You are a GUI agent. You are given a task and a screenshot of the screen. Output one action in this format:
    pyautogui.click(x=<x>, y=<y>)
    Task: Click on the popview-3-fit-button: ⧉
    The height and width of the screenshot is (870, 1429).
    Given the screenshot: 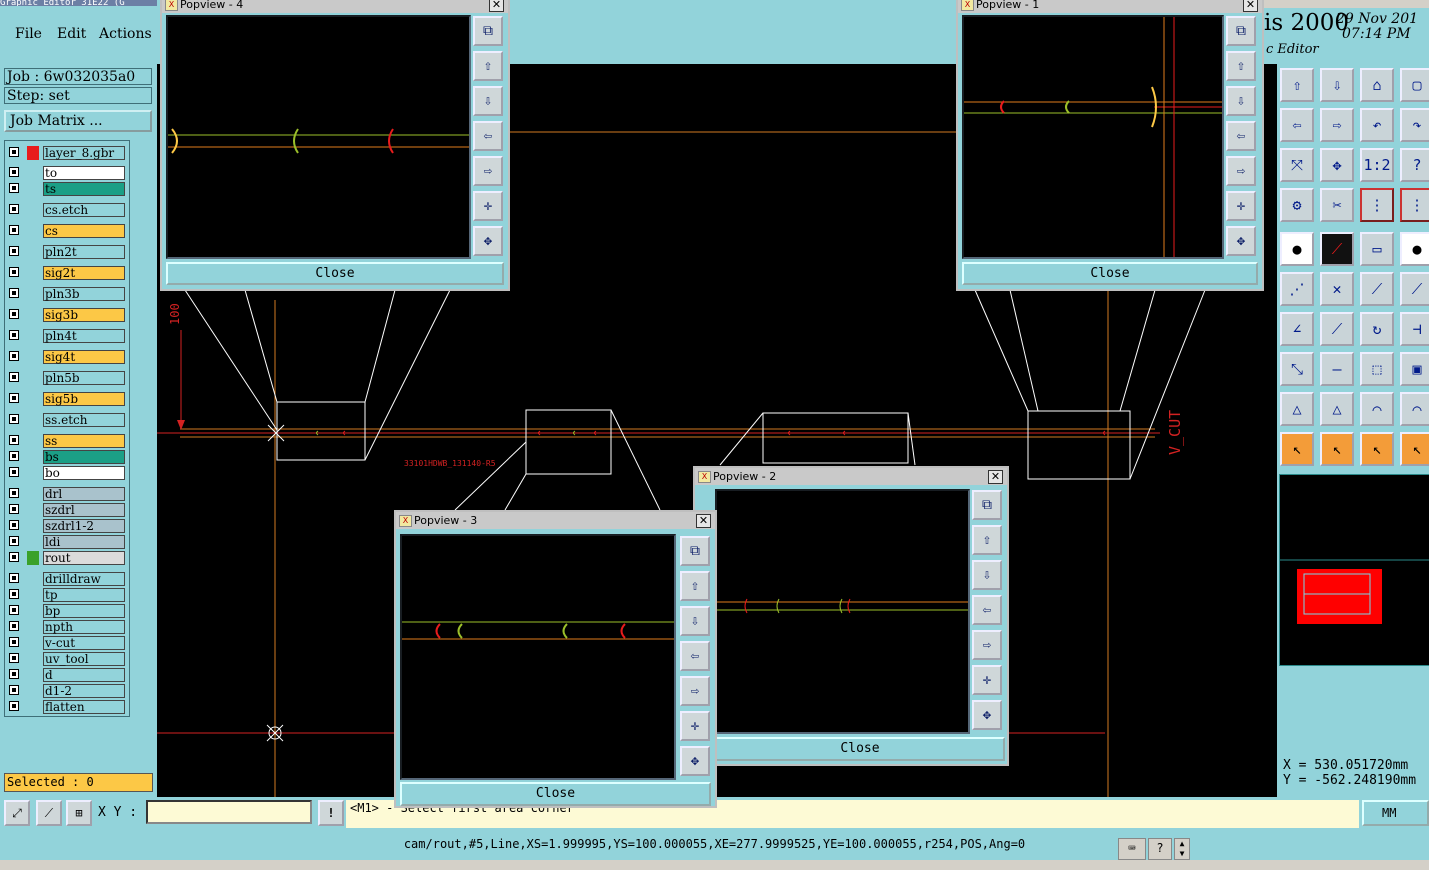 What is the action you would take?
    pyautogui.click(x=695, y=551)
    